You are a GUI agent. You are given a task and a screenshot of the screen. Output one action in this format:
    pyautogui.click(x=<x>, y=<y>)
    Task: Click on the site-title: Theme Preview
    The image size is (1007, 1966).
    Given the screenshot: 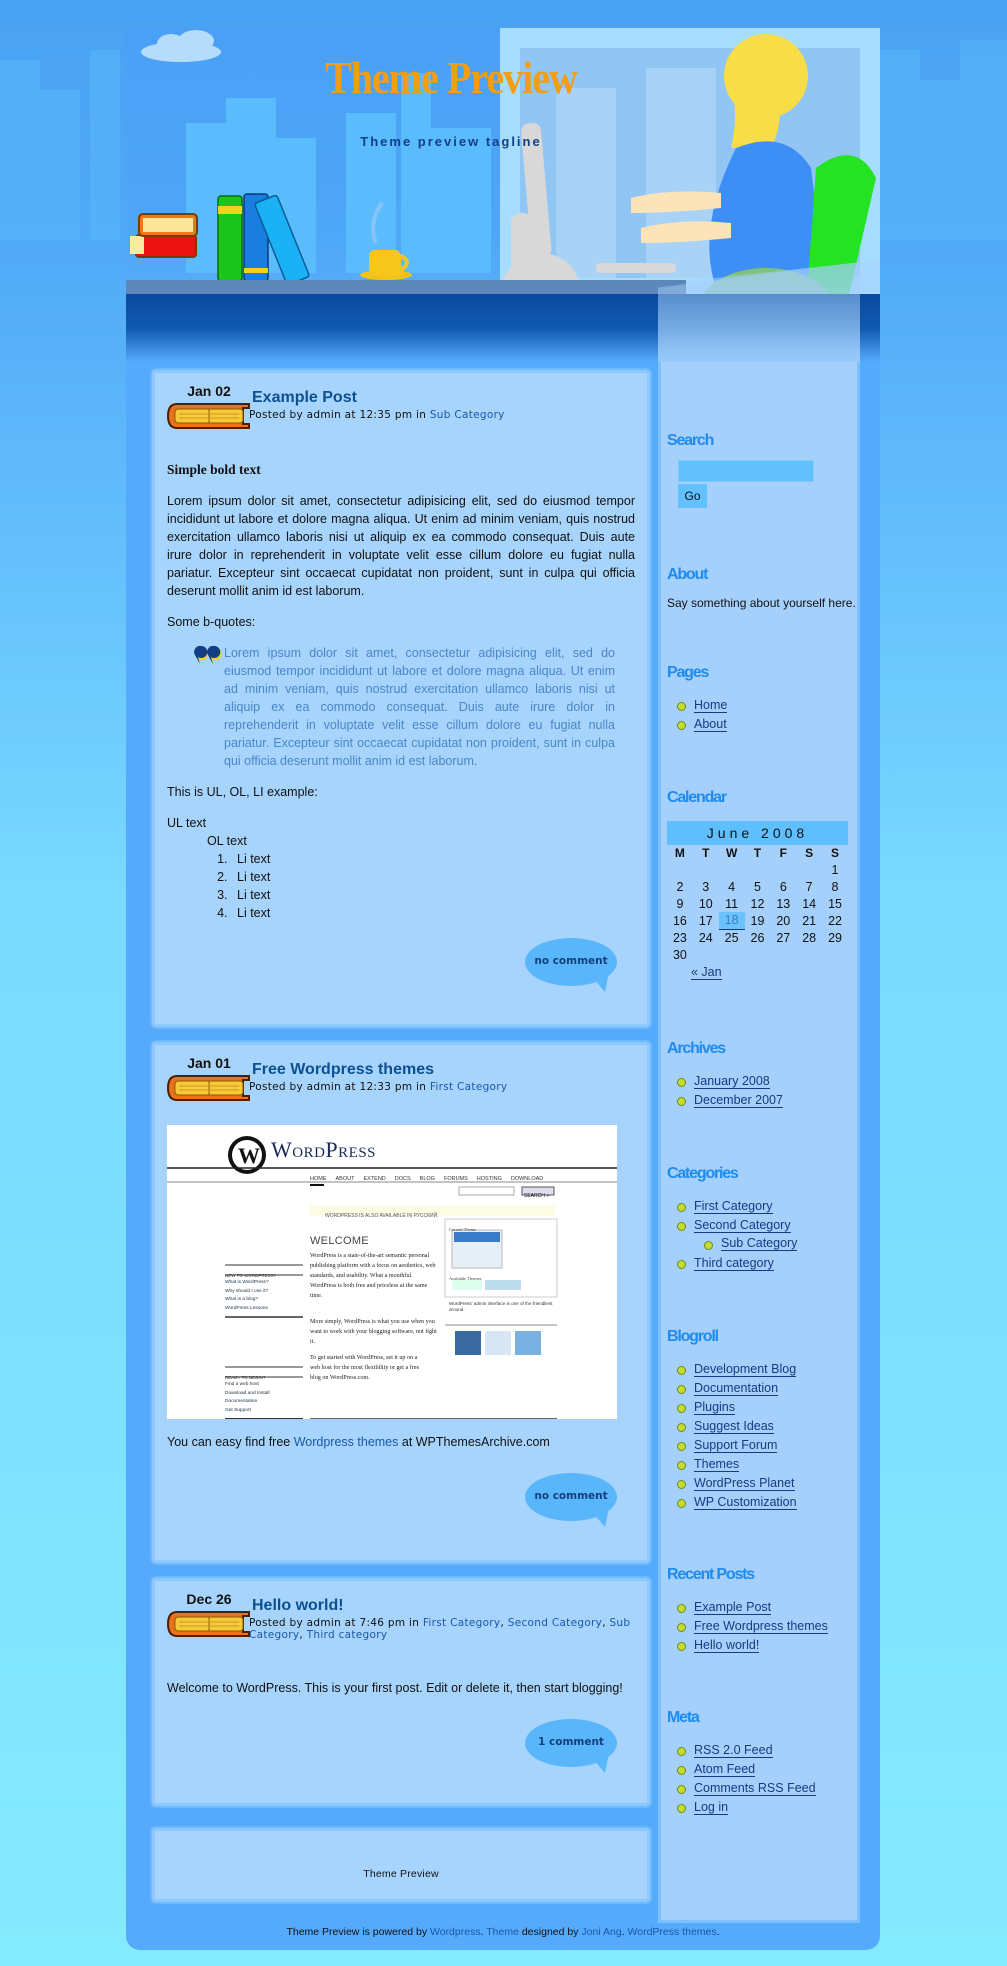 What is the action you would take?
    pyautogui.click(x=451, y=77)
    